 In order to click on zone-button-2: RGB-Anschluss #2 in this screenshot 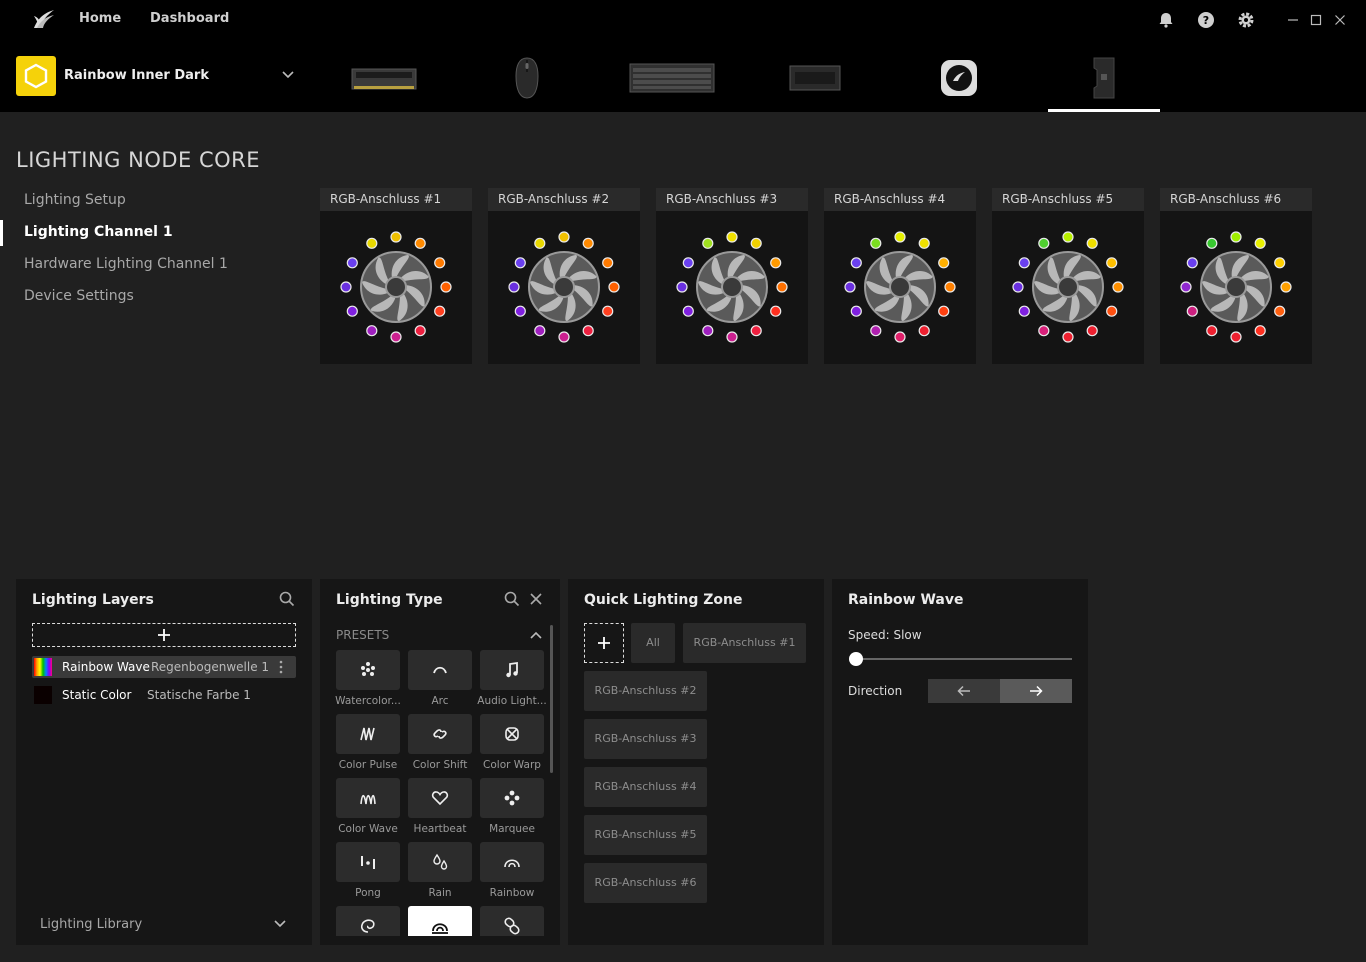, I will do `click(645, 691)`.